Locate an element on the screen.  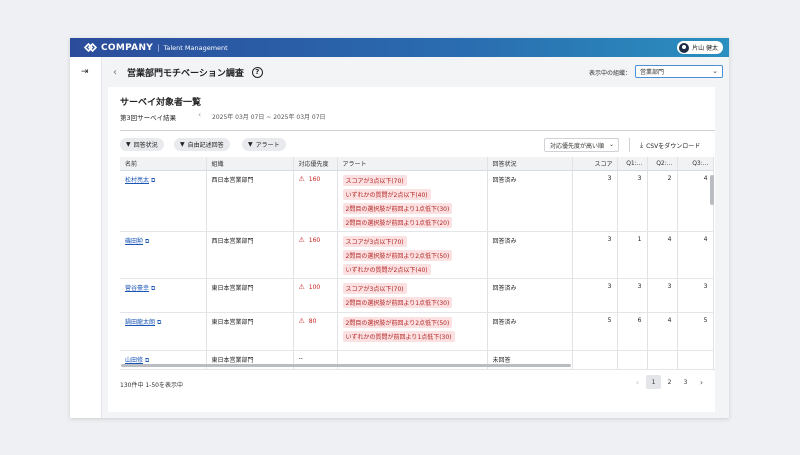
page-title: 営業部門モチベーション調査 is located at coordinates (185, 73).